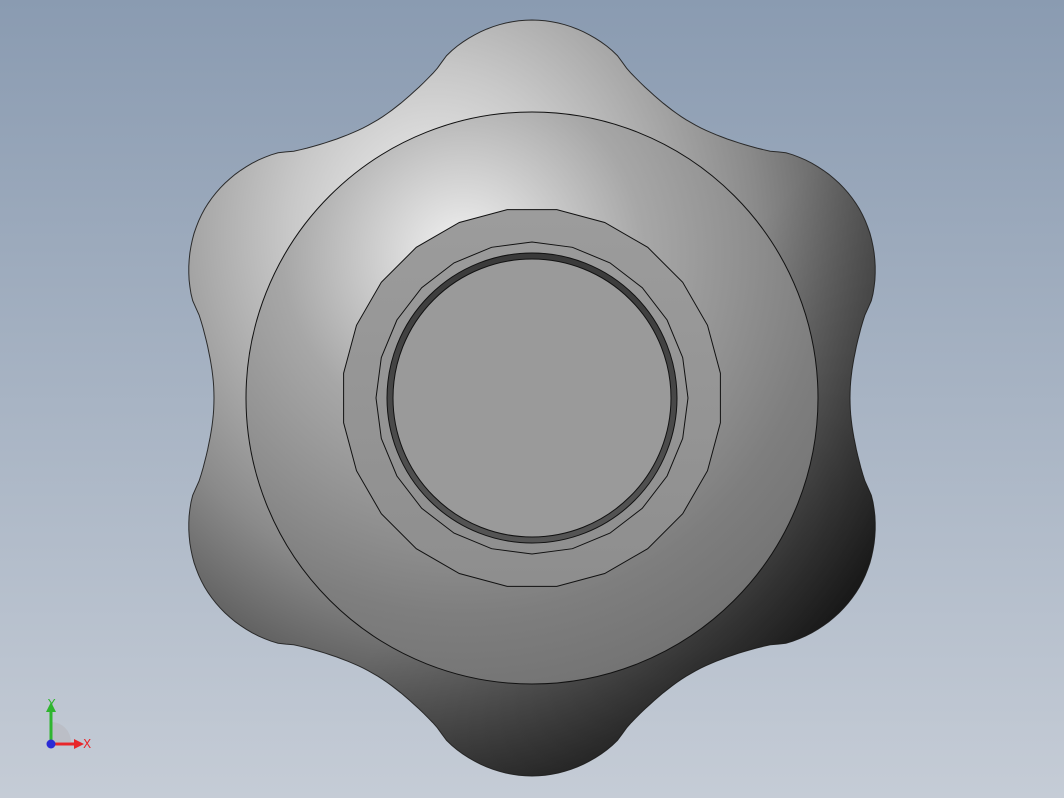 The width and height of the screenshot is (1064, 798). What do you see at coordinates (87, 744) in the screenshot?
I see `x-axis-label: X` at bounding box center [87, 744].